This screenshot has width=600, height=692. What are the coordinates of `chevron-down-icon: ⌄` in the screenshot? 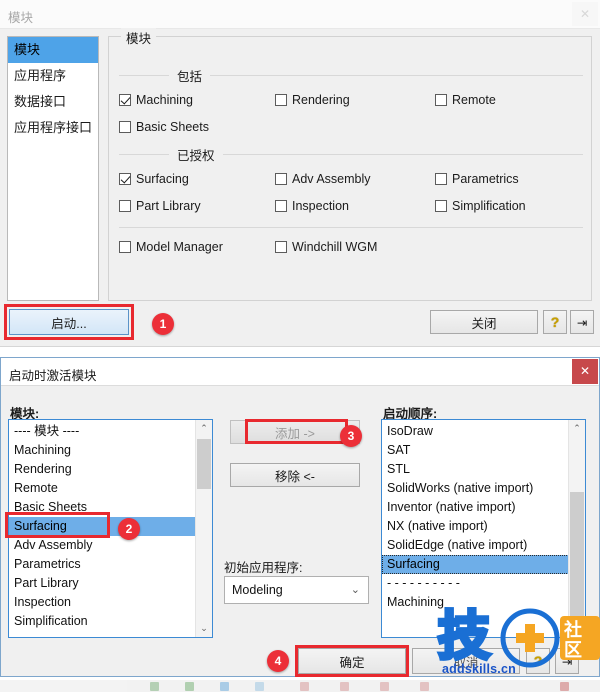 It's located at (355, 589).